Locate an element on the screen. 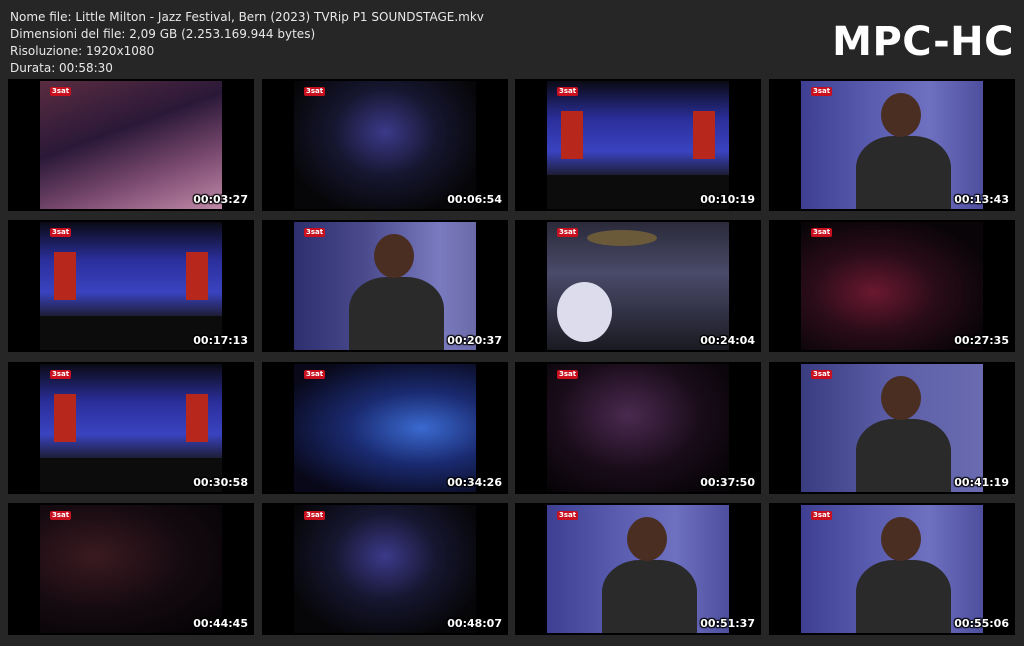 The width and height of the screenshot is (1024, 646). thumbnail: 3sat 00:55:06 is located at coordinates (892, 569).